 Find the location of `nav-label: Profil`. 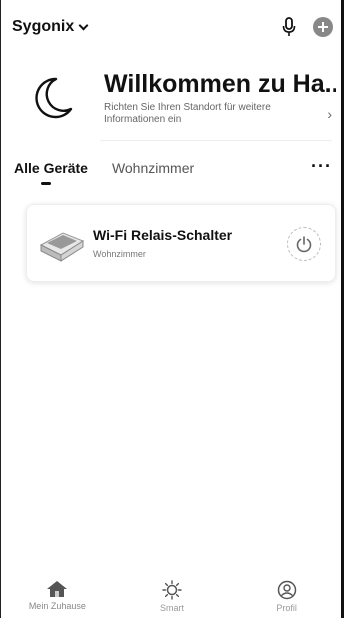

nav-label: Profil is located at coordinates (286, 608).